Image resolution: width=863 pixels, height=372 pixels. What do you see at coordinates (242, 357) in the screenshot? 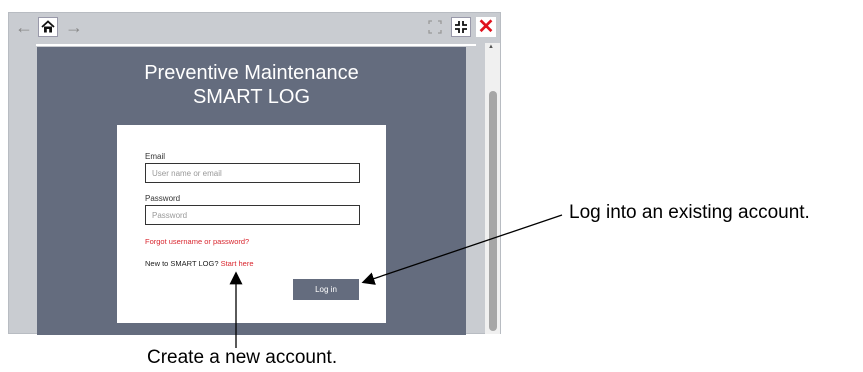
I see `create-annotation: Create a new account.` at bounding box center [242, 357].